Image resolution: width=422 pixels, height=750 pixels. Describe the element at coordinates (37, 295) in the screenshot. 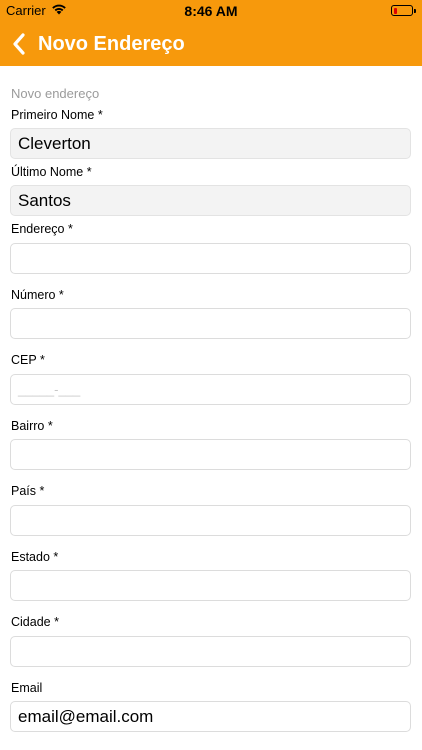

I see `number-label: Número *` at that location.